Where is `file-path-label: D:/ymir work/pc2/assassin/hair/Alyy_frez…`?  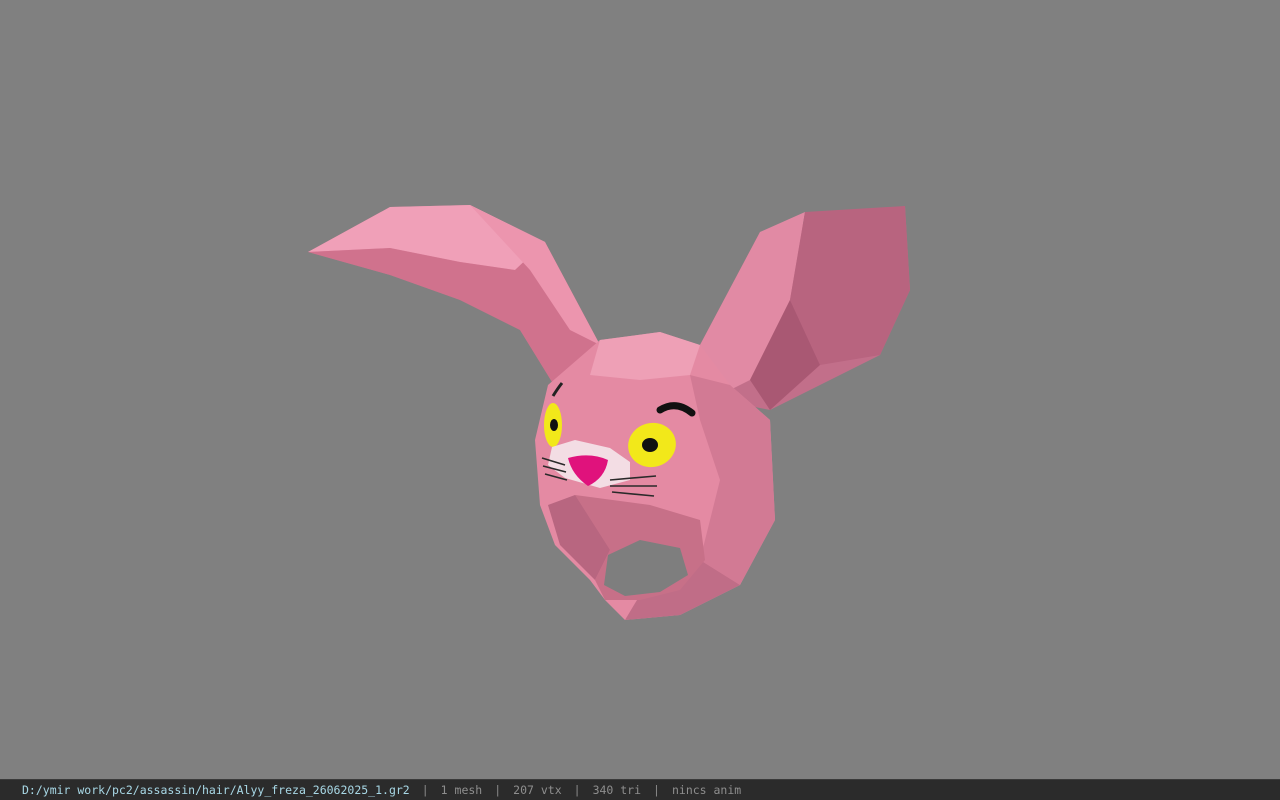 file-path-label: D:/ymir work/pc2/assassin/hair/Alyy_frez… is located at coordinates (216, 790).